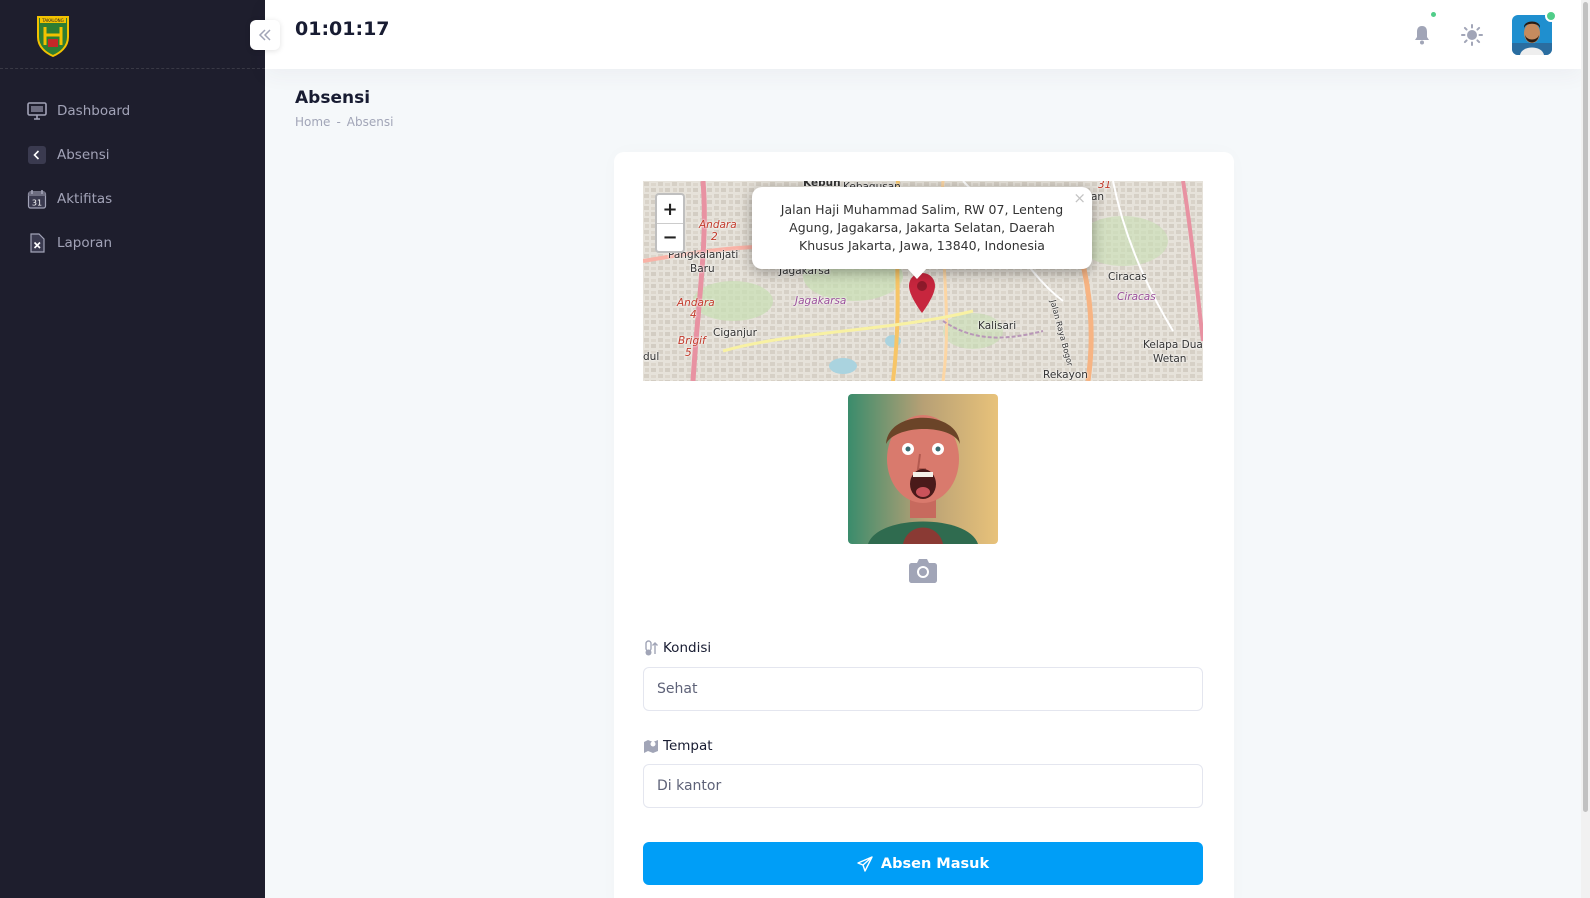 This screenshot has width=1590, height=898. Describe the element at coordinates (923, 570) in the screenshot. I see `camera-icon` at that location.